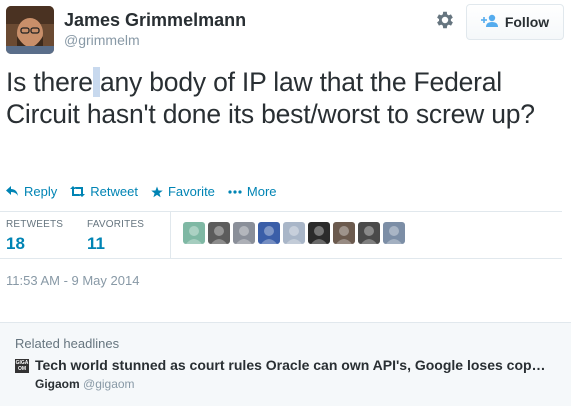  Describe the element at coordinates (235, 191) in the screenshot. I see `dots-icon` at that location.